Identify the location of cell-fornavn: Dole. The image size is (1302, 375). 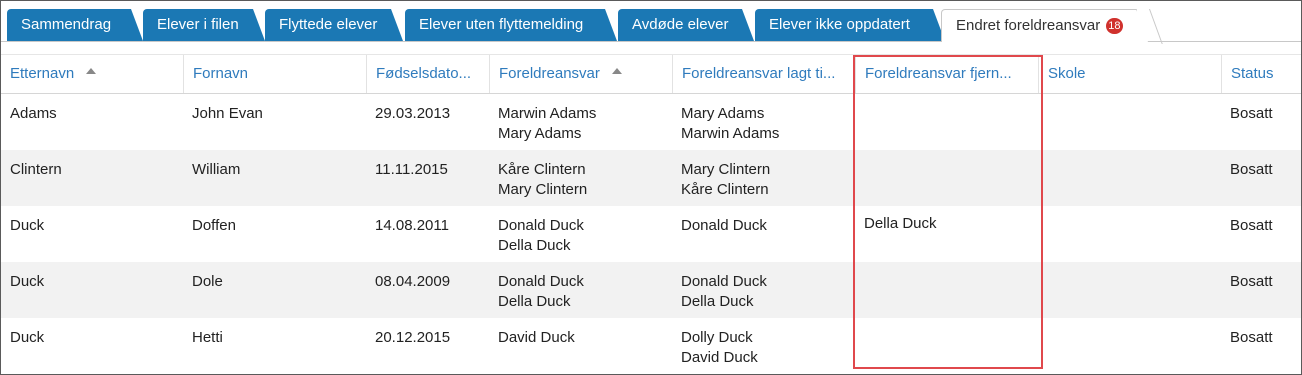
(207, 281).